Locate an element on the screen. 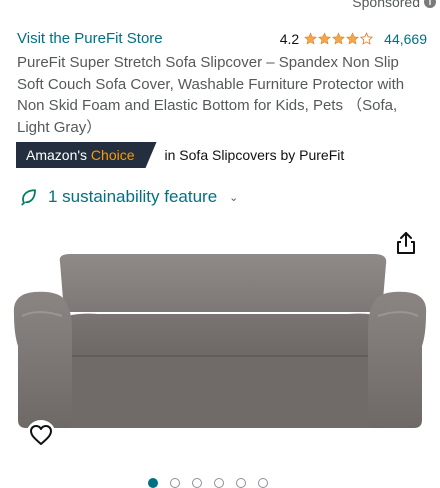 The width and height of the screenshot is (440, 488). sustainability-label: 1 sustainability feature is located at coordinates (133, 196).